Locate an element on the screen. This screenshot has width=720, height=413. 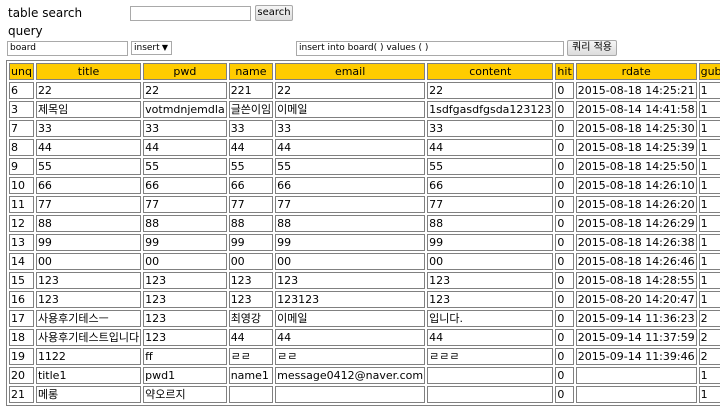
cell-email: 55 is located at coordinates (350, 166).